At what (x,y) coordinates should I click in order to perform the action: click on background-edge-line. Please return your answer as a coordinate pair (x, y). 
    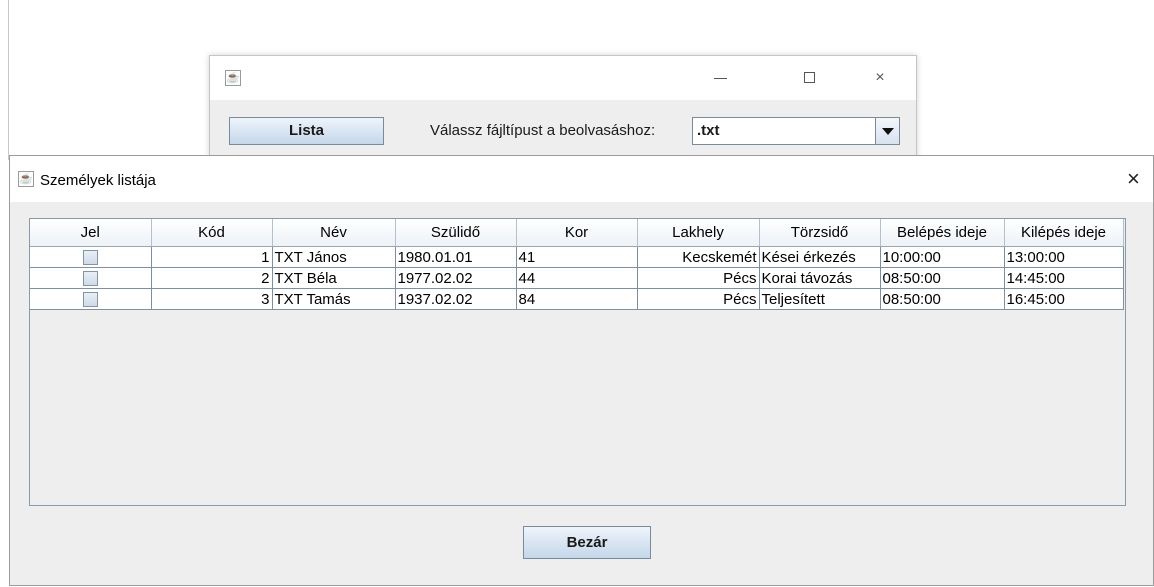
    Looking at the image, I should click on (8, 80).